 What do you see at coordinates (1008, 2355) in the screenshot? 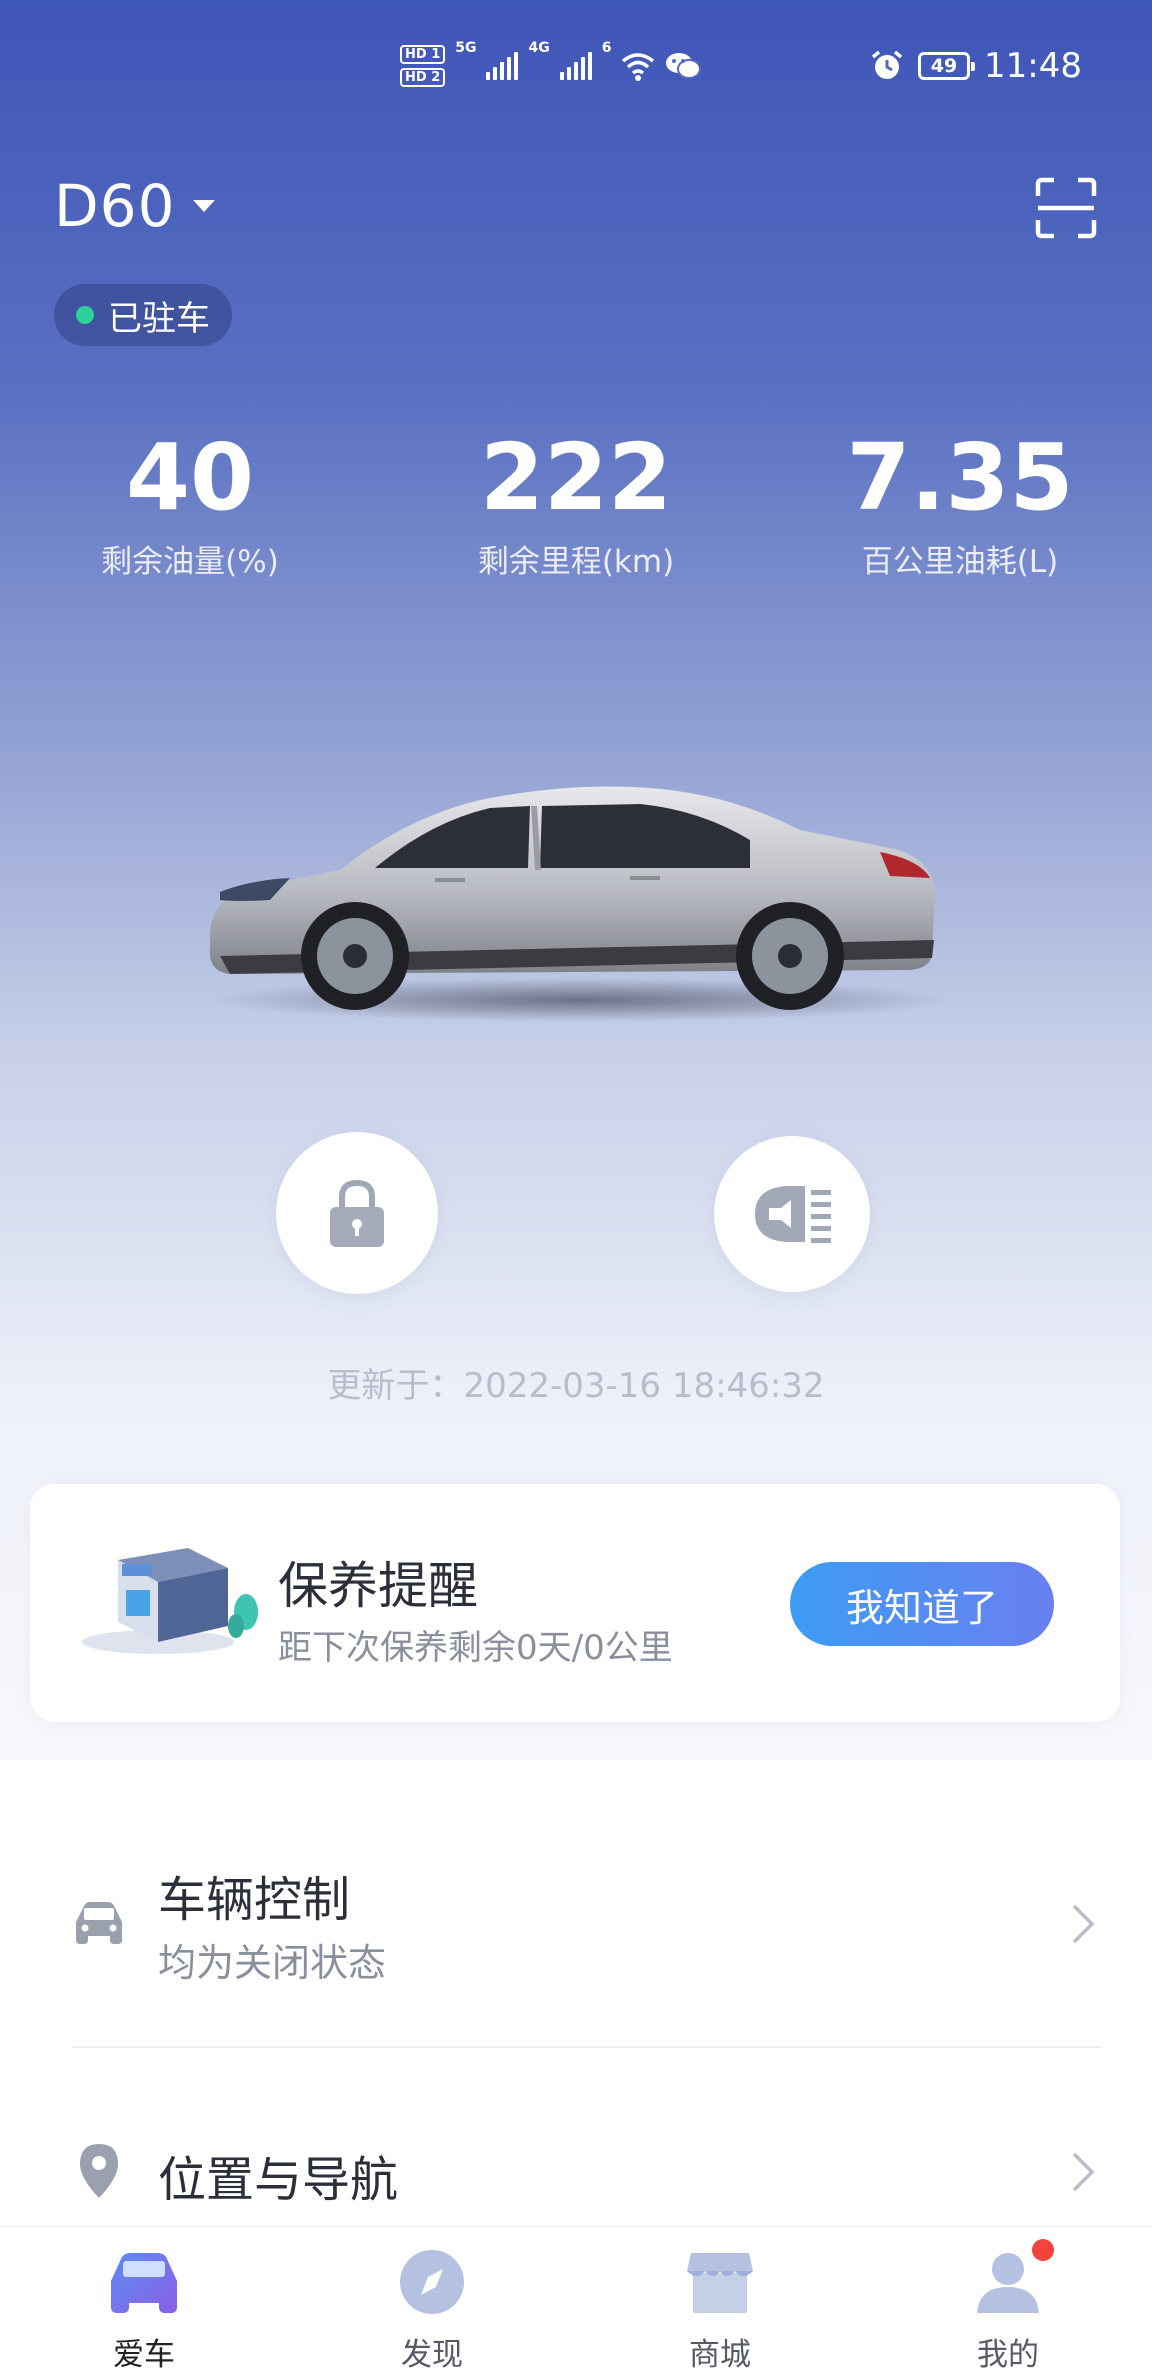
I see `tab-label: 我的` at bounding box center [1008, 2355].